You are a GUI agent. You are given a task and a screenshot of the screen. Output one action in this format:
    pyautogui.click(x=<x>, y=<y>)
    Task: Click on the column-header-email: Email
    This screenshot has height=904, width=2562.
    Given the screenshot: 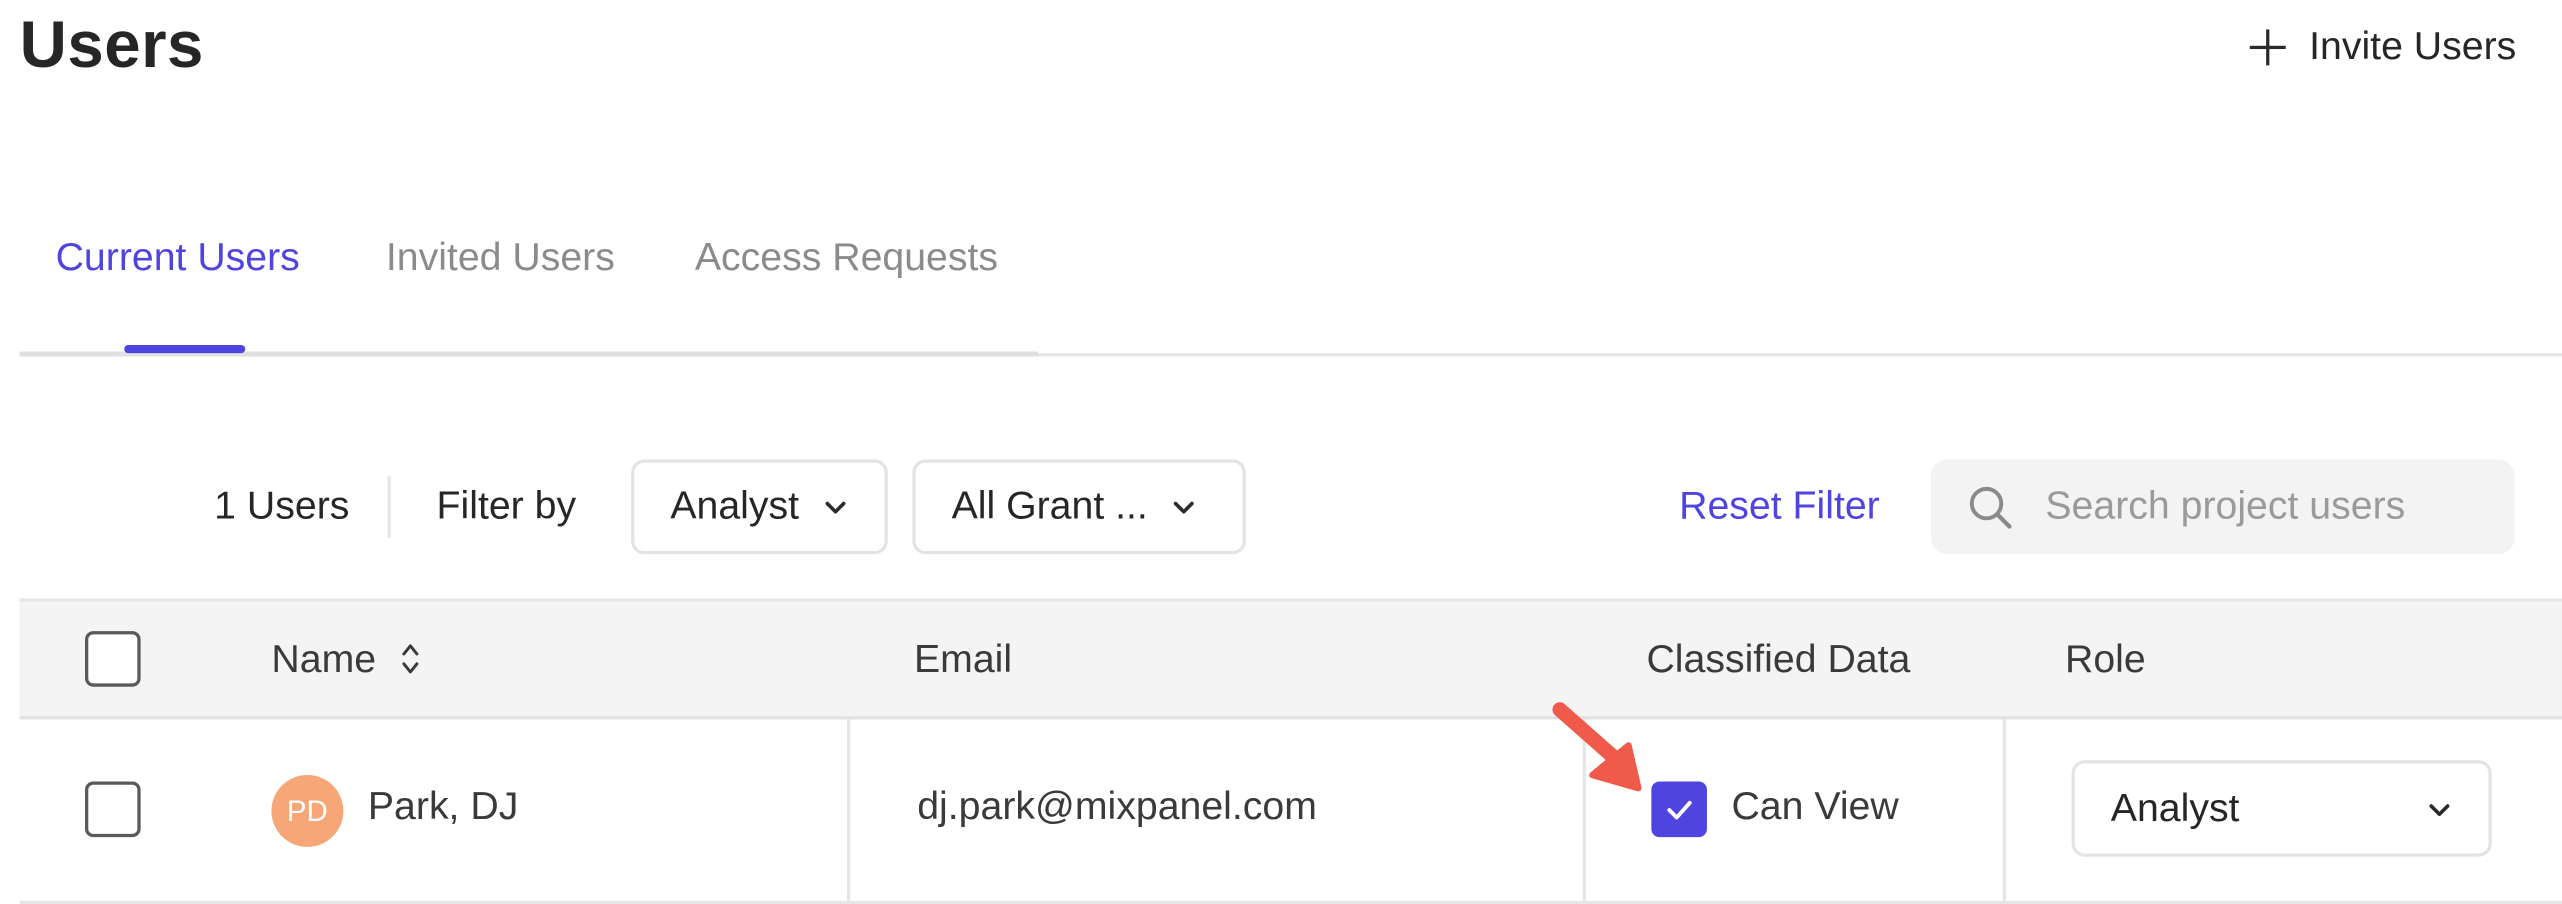 What is the action you would take?
    pyautogui.click(x=963, y=659)
    